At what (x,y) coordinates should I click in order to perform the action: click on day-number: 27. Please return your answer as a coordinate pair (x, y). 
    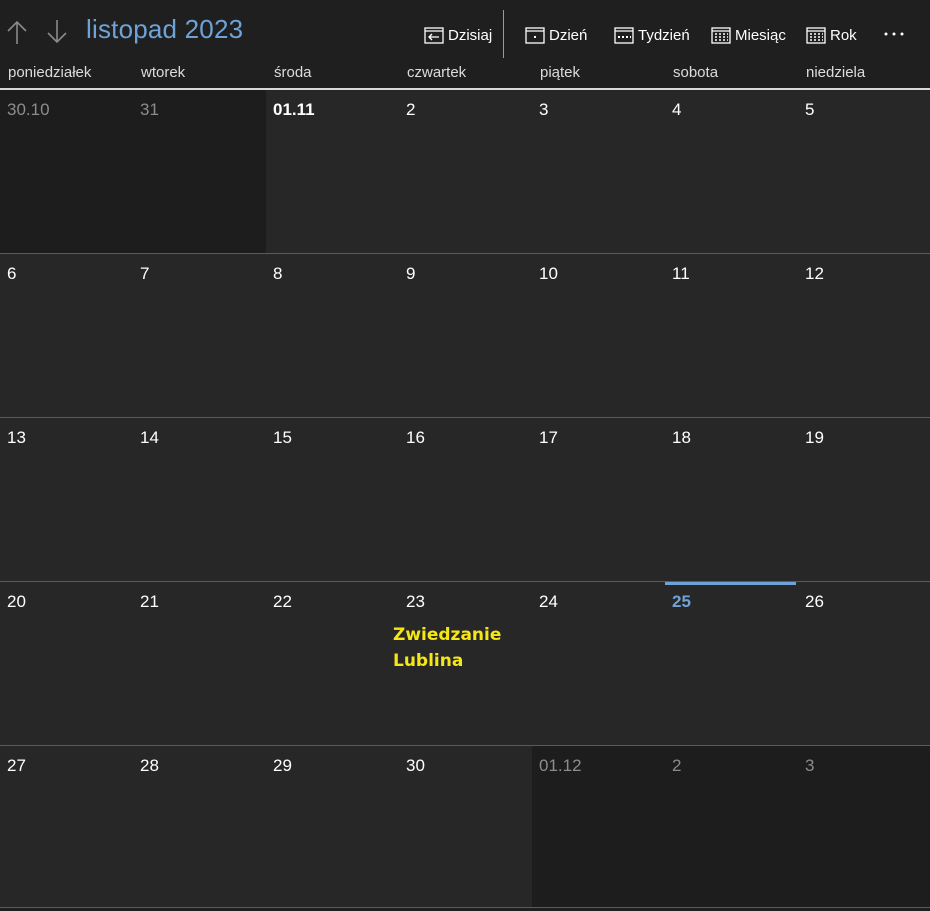
    Looking at the image, I should click on (16, 765).